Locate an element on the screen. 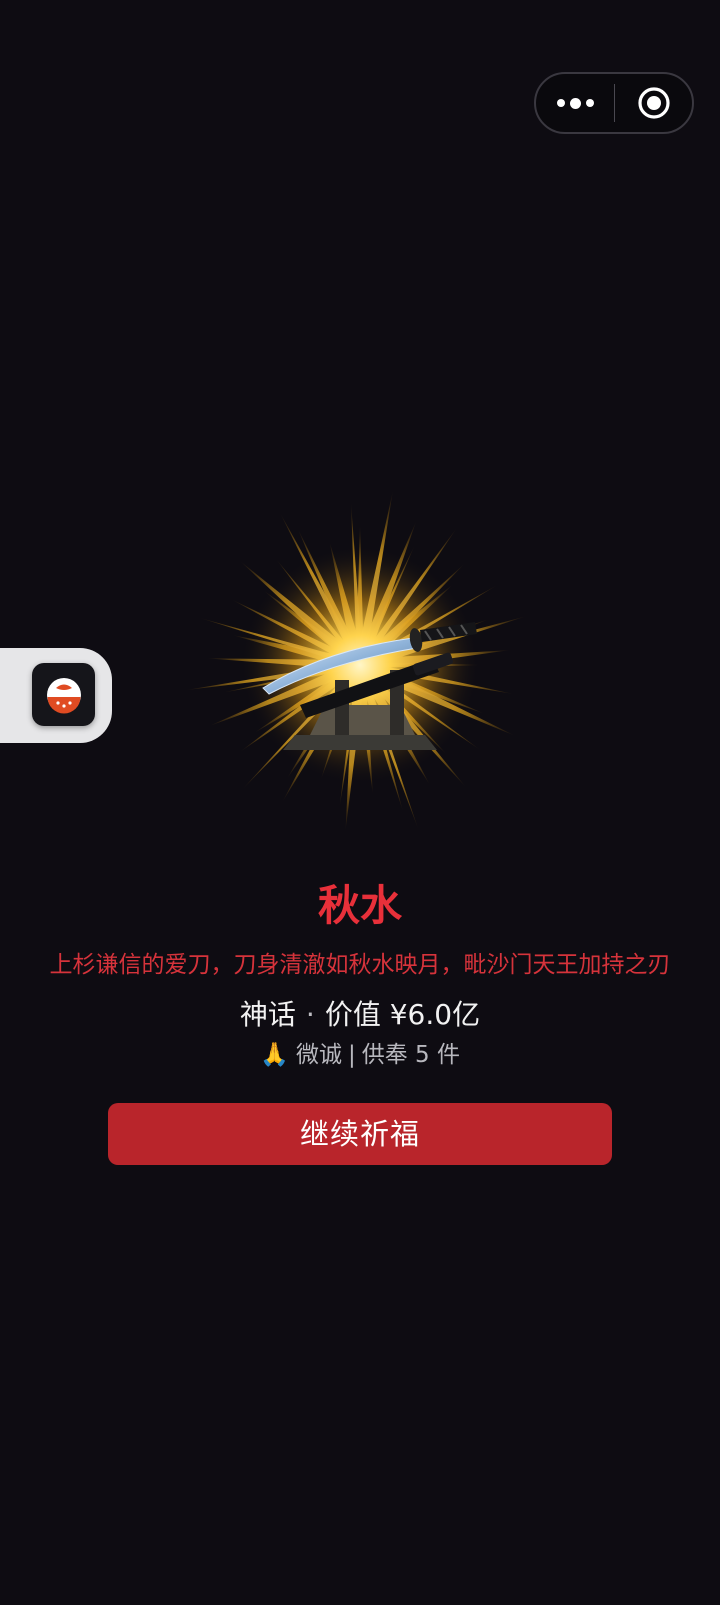 Image resolution: width=720 pixels, height=1605 pixels. rarity-label: 神话 is located at coordinates (267, 1014).